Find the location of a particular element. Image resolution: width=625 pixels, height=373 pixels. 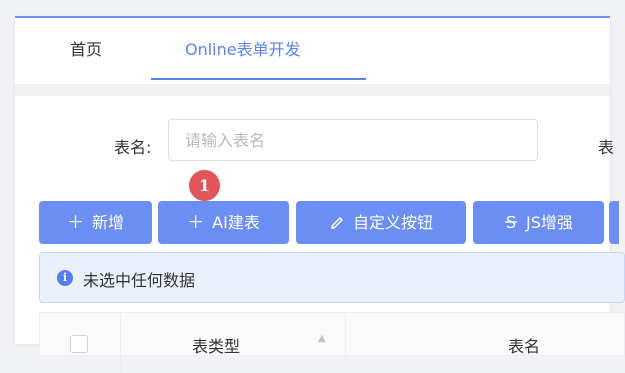

step-badge: 1 is located at coordinates (204, 185).